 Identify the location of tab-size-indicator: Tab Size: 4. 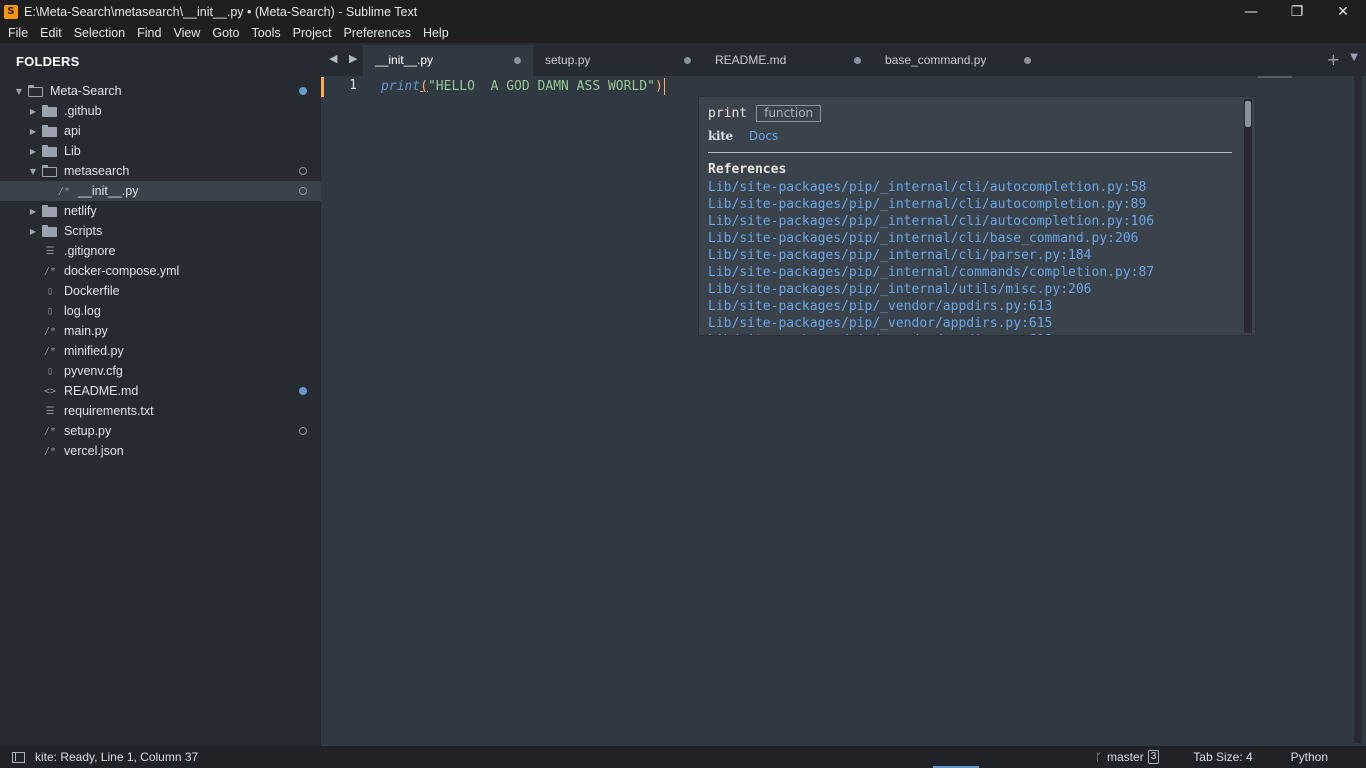
(1222, 757).